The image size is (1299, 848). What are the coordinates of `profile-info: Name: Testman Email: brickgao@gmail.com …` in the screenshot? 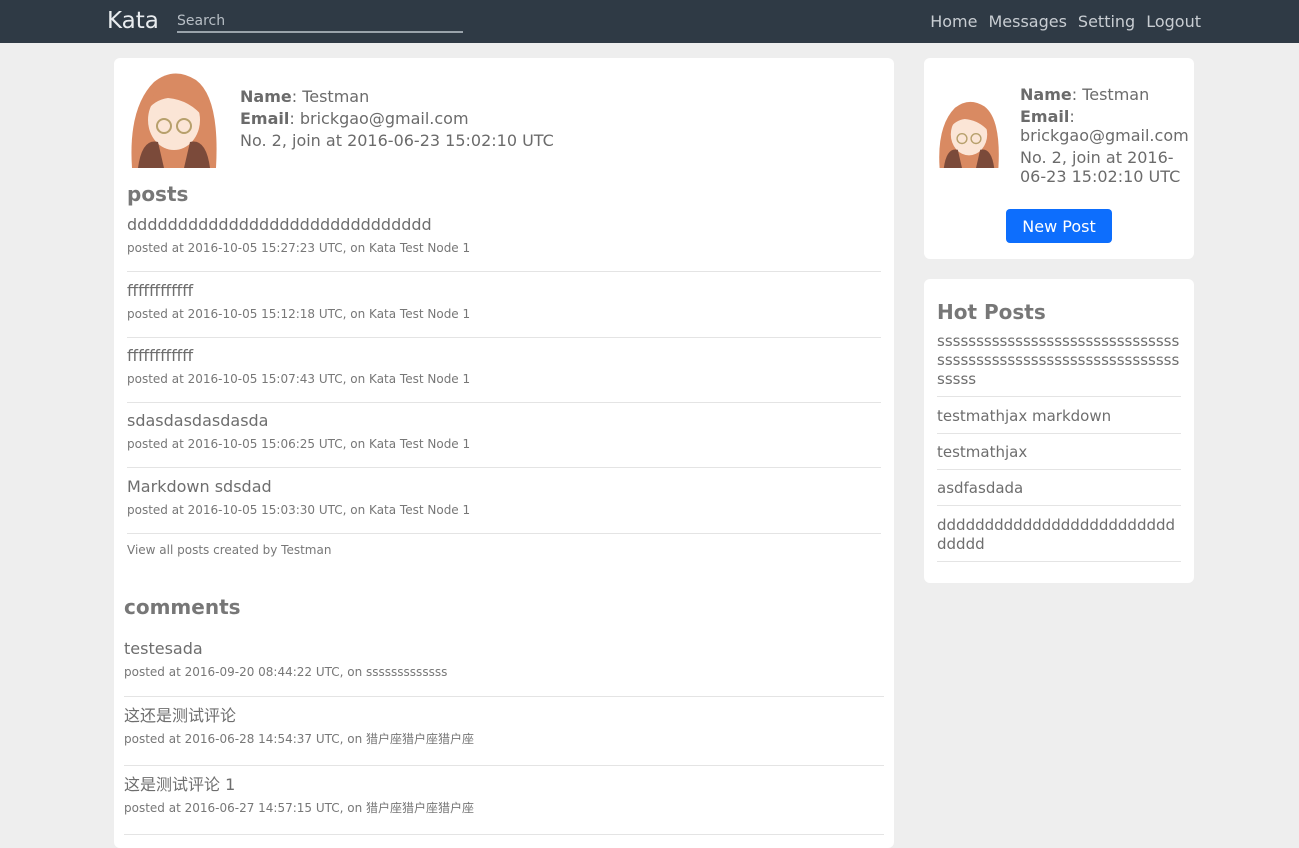 It's located at (397, 119).